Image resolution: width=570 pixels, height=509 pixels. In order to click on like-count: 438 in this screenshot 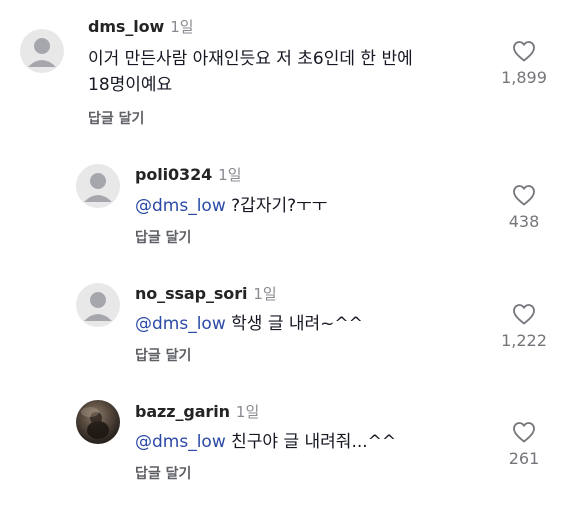, I will do `click(524, 221)`.